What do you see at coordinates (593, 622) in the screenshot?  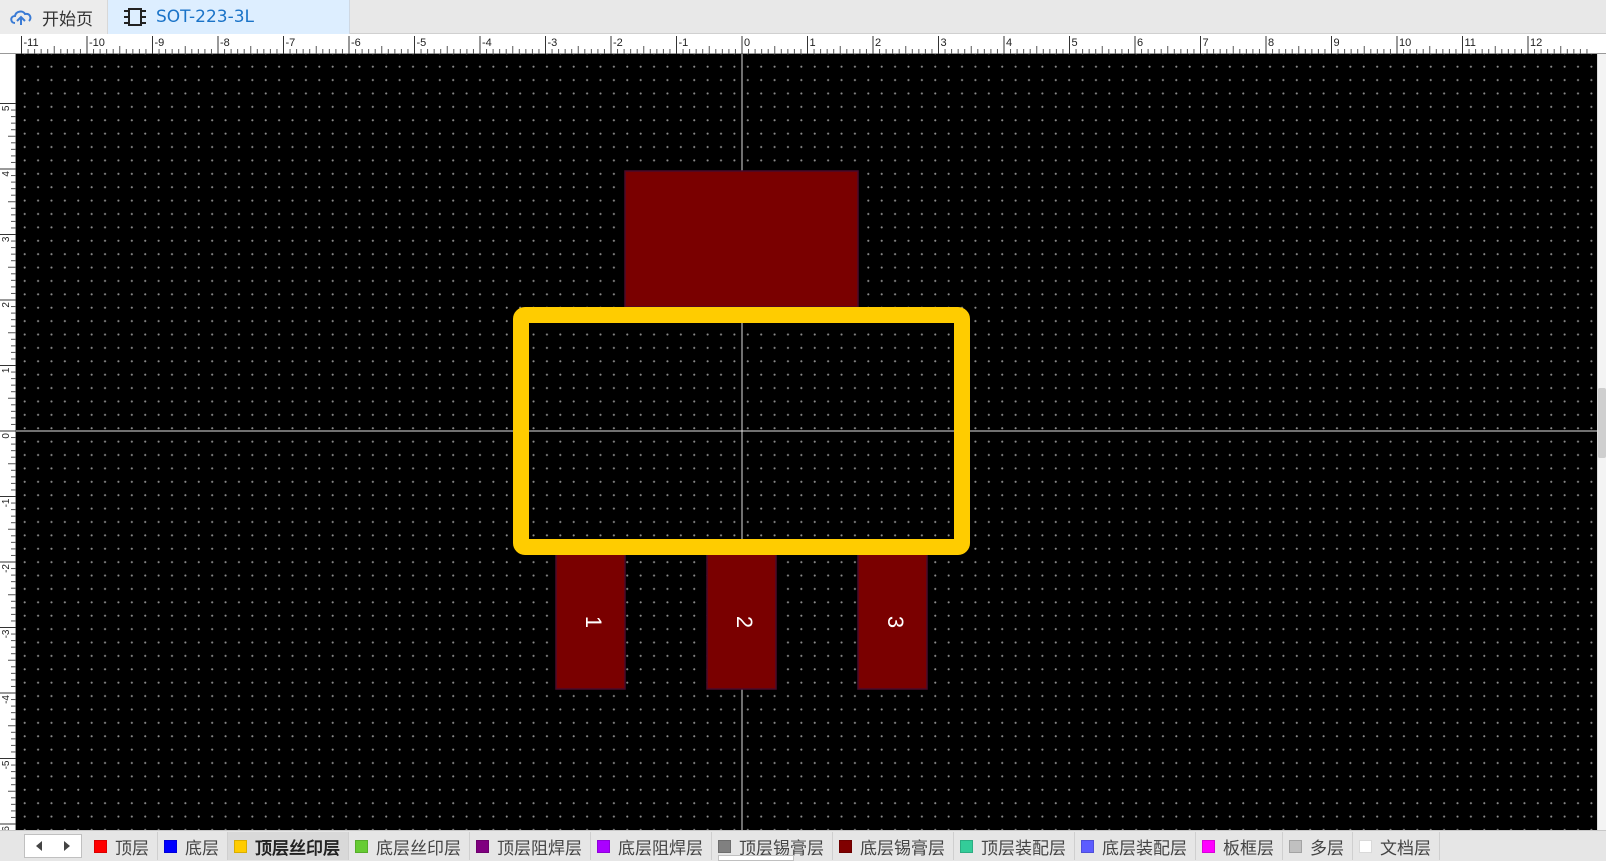 I see `pad-1-number: 1` at bounding box center [593, 622].